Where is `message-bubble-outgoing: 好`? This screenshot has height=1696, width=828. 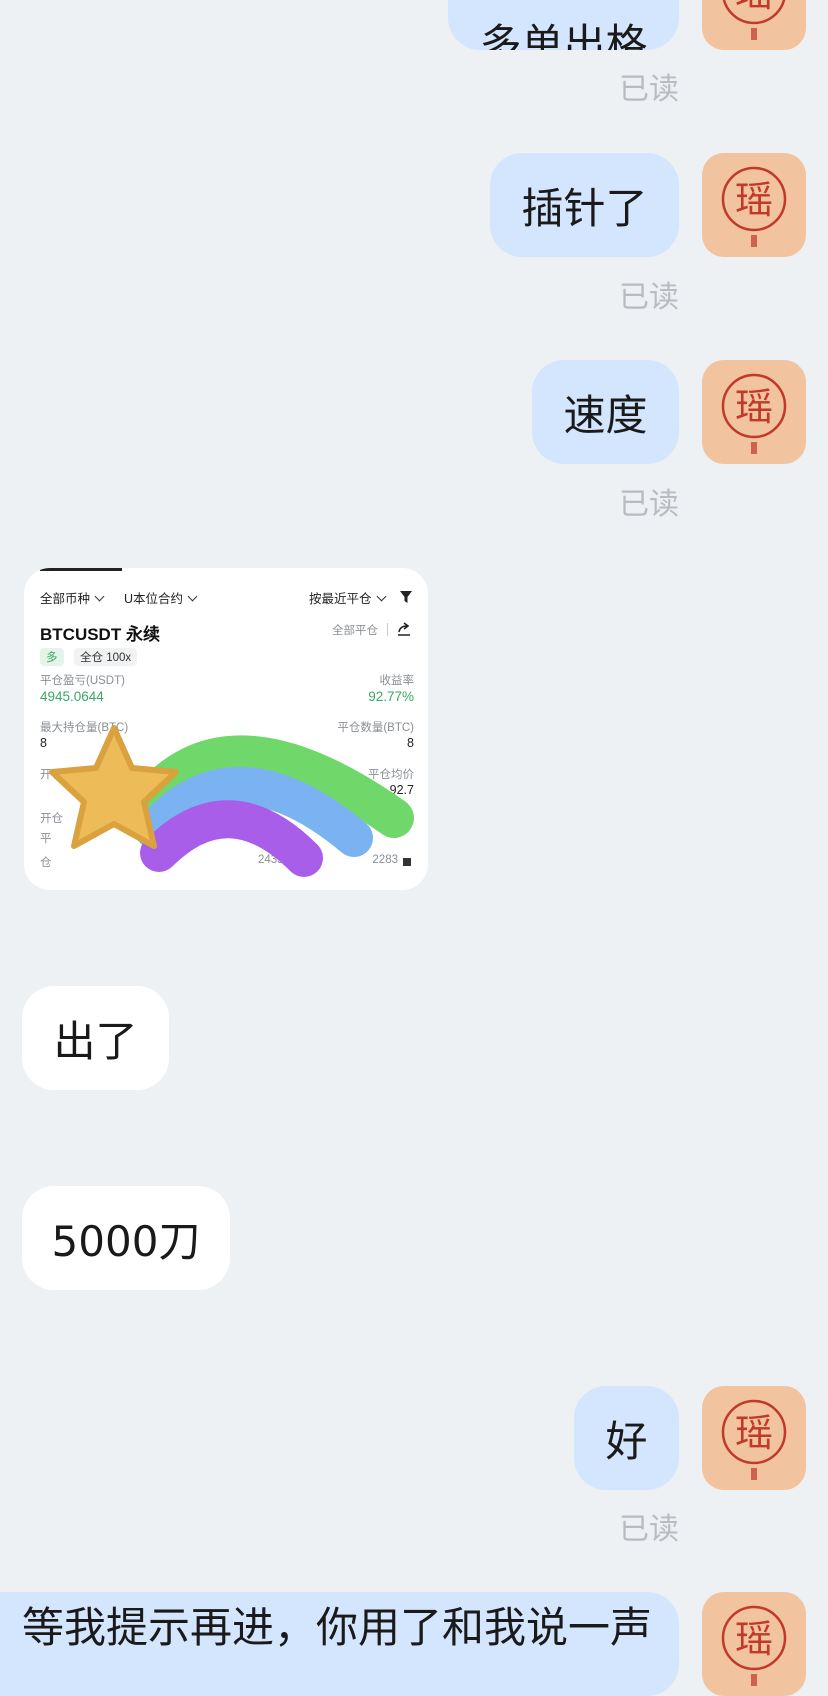
message-bubble-outgoing: 好 is located at coordinates (626, 1438).